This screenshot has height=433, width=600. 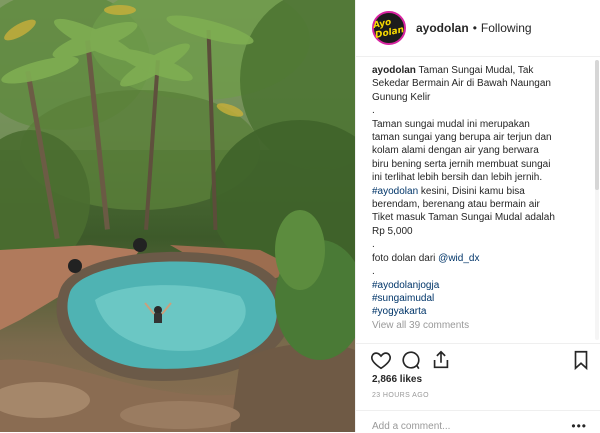 I want to click on comment-bar: Add a comment... •••, so click(x=478, y=421).